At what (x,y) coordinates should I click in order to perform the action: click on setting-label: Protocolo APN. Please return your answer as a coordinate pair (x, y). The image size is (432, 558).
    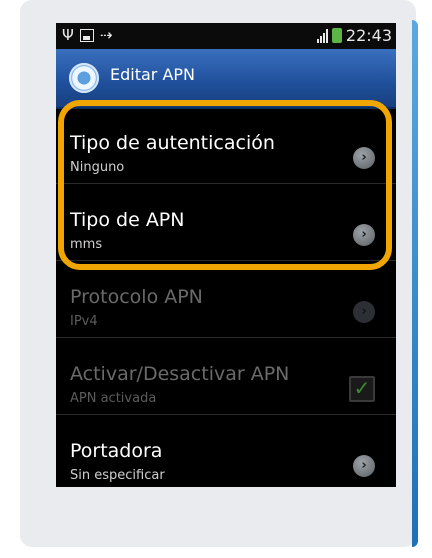
    Looking at the image, I should click on (136, 297).